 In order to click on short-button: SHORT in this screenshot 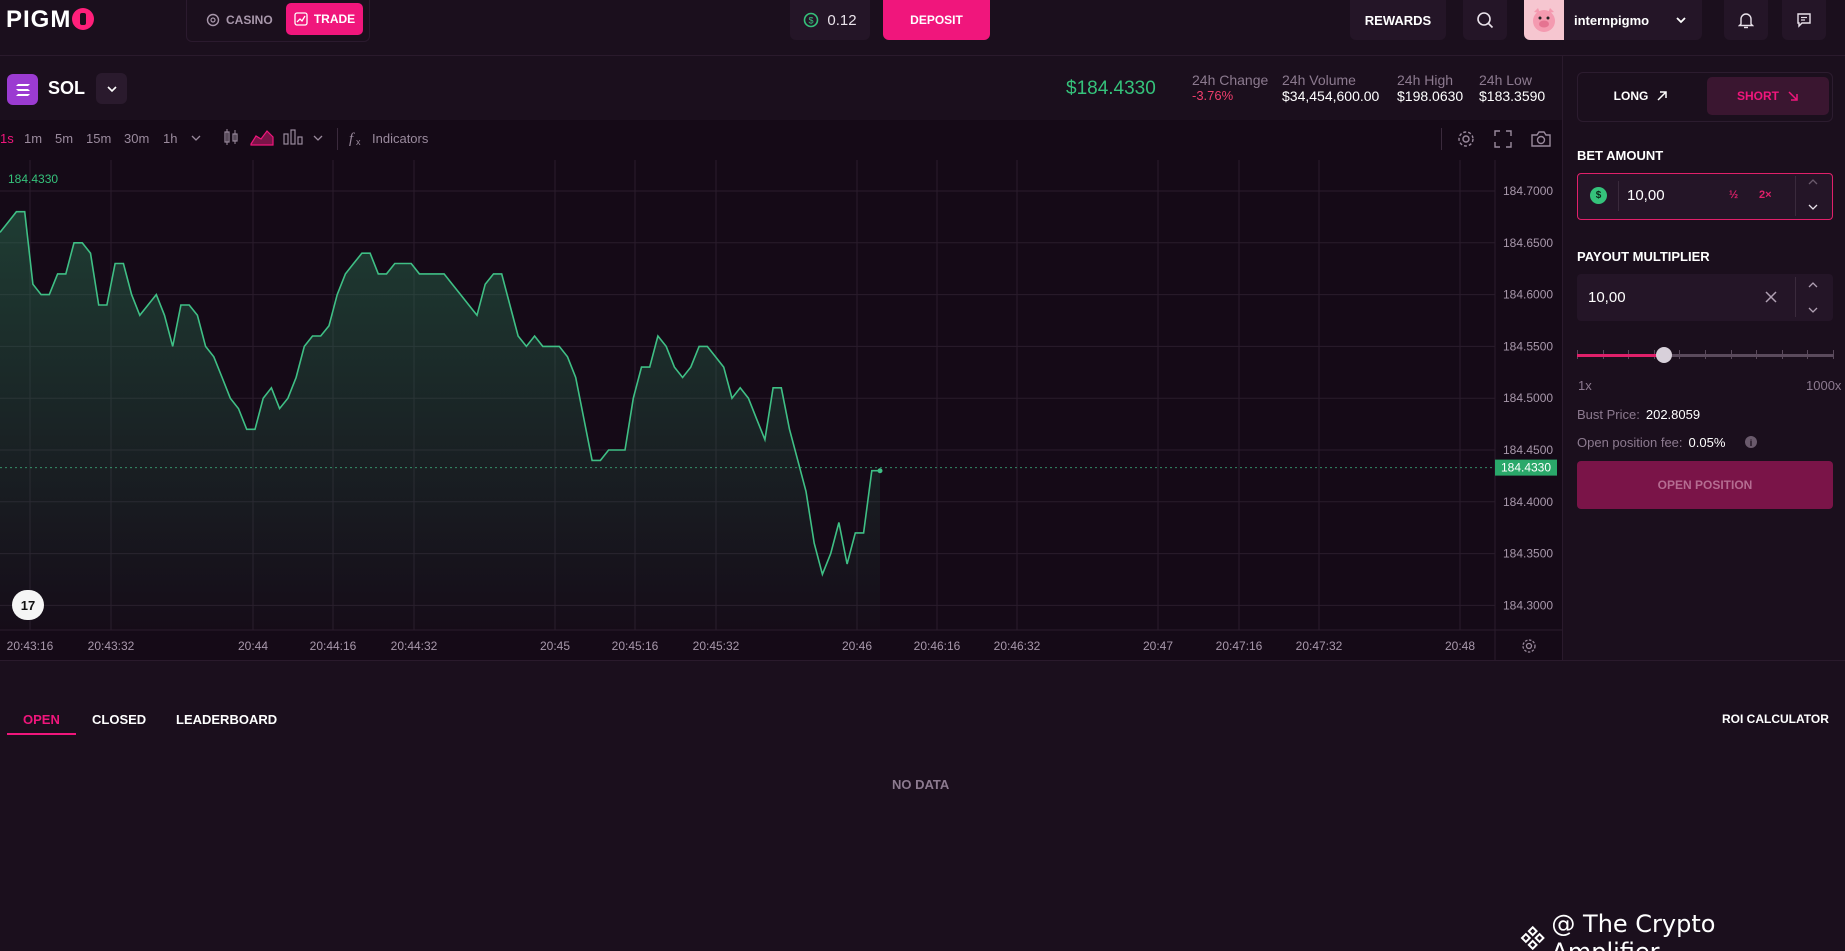, I will do `click(1768, 96)`.